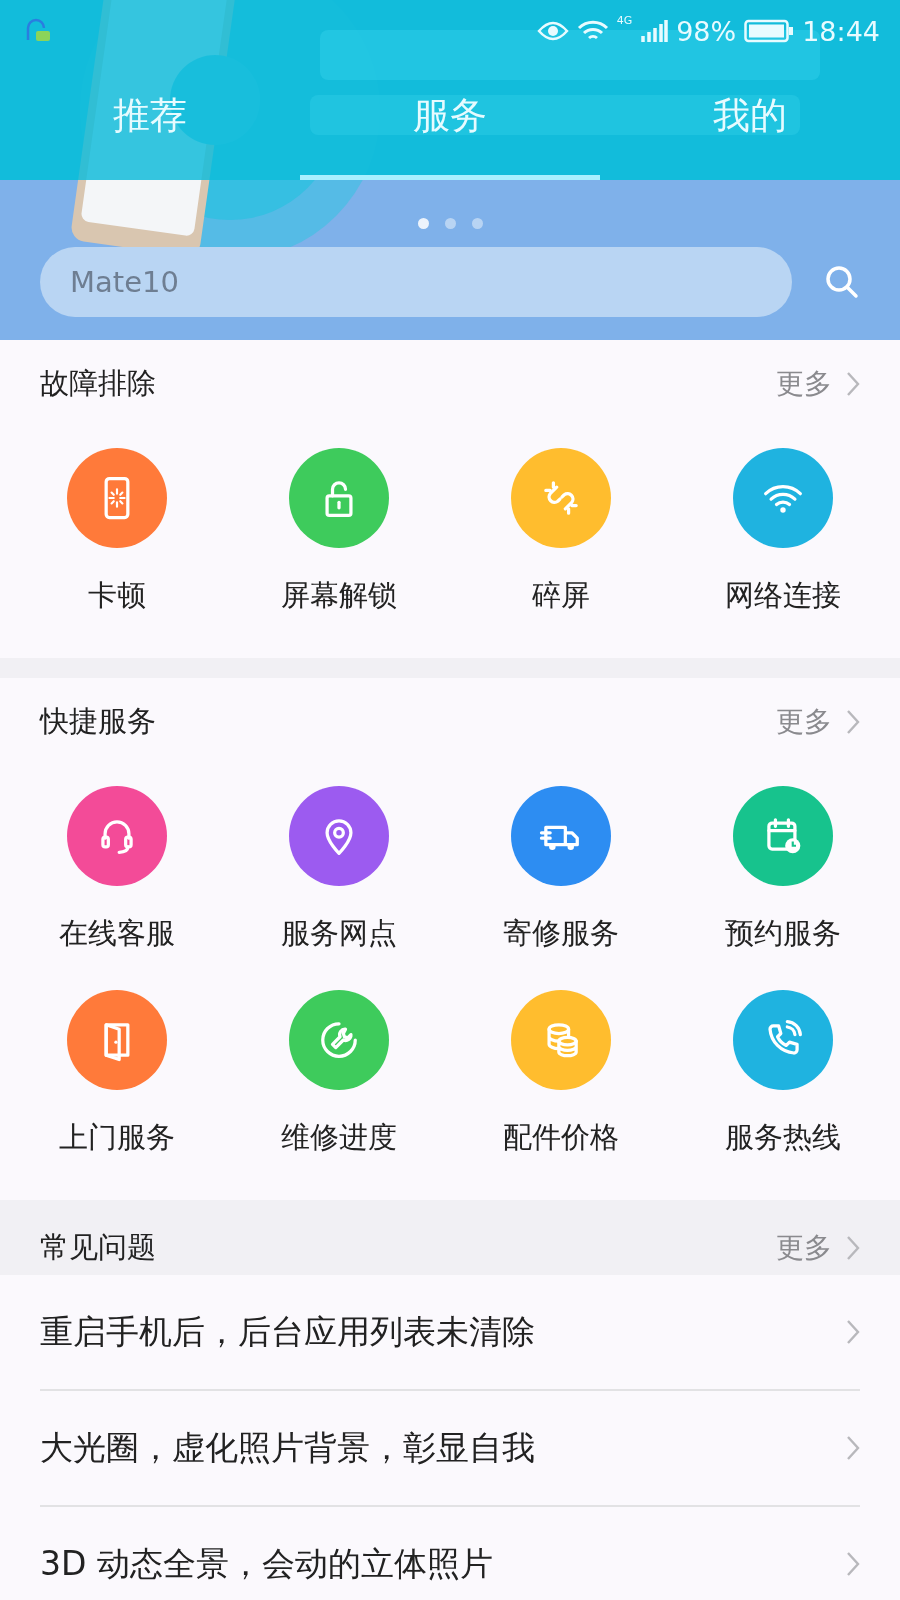  Describe the element at coordinates (842, 282) in the screenshot. I see `search-icon` at that location.